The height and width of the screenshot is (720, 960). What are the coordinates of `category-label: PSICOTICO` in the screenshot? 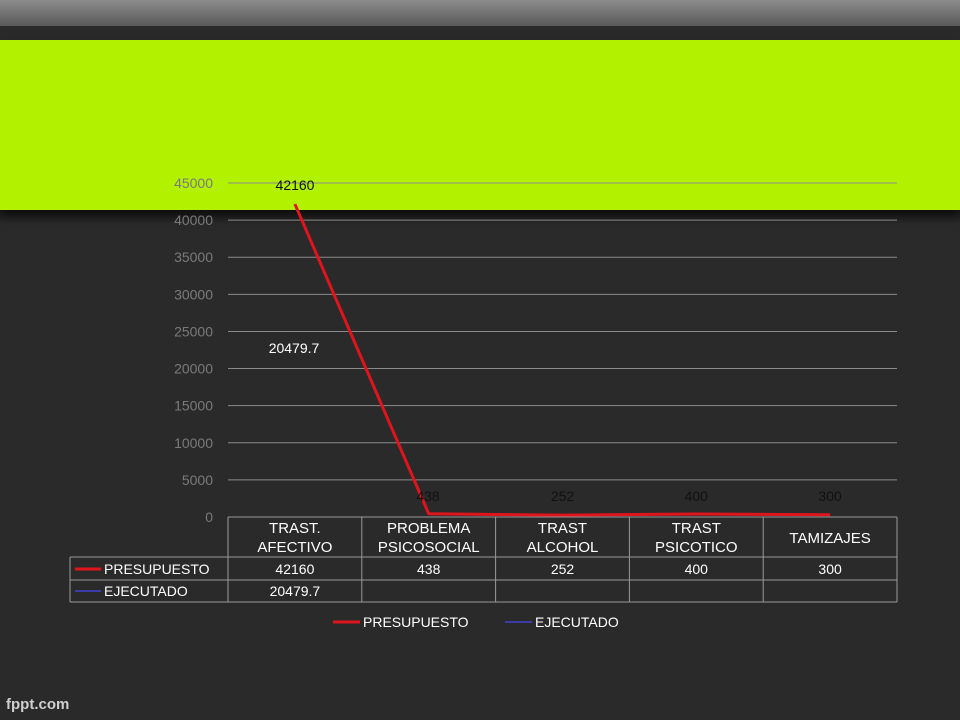 It's located at (696, 547).